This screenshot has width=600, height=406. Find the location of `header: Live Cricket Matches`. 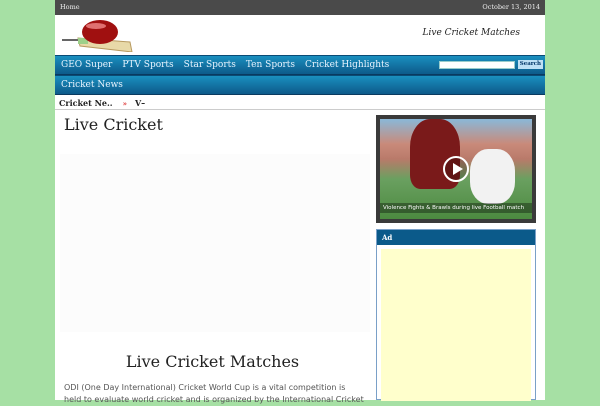

header: Live Cricket Matches is located at coordinates (300, 35).